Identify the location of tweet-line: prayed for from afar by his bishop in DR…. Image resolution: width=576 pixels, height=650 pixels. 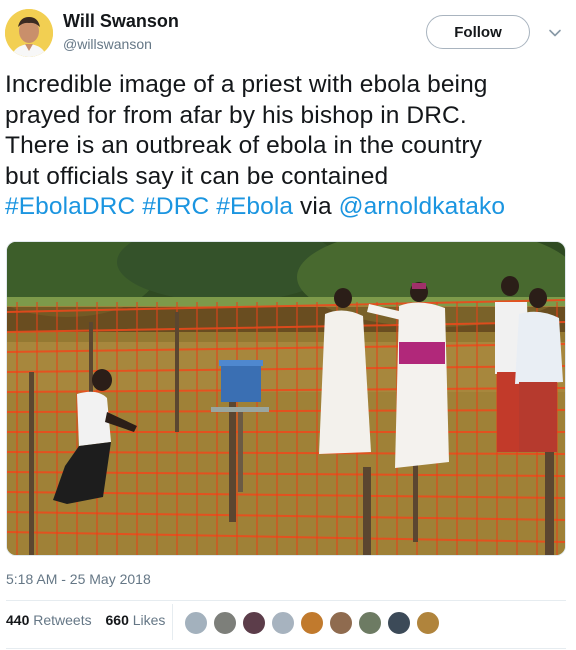
(236, 115).